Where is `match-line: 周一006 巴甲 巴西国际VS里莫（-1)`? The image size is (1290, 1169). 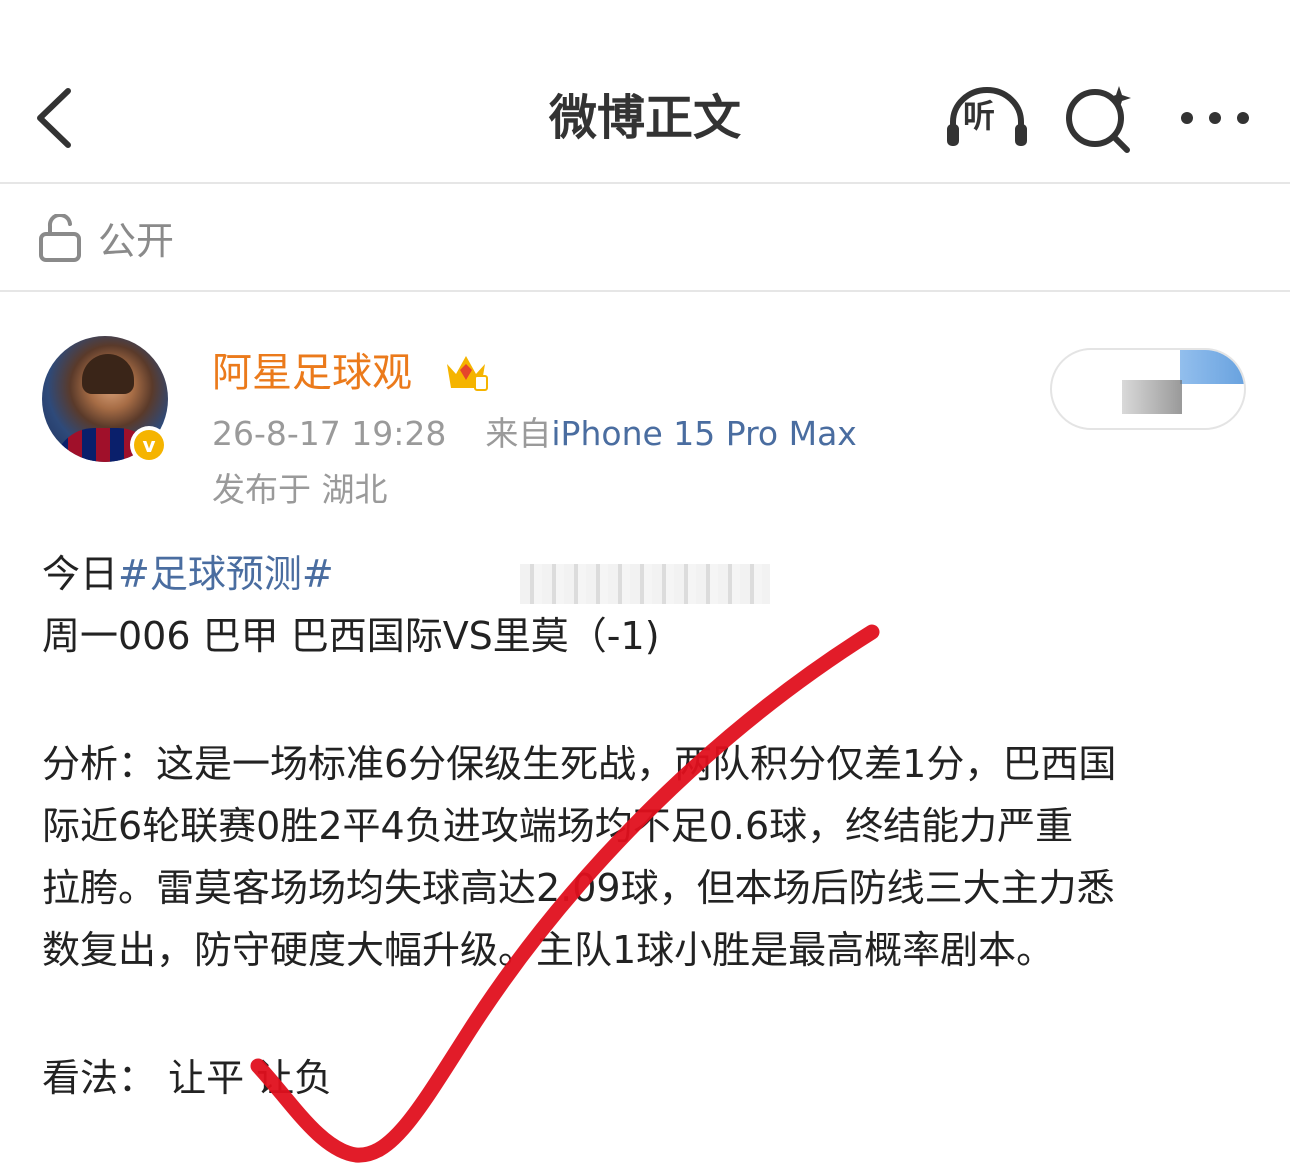 match-line: 周一006 巴甲 巴西国际VS里莫（-1) is located at coordinates (351, 636).